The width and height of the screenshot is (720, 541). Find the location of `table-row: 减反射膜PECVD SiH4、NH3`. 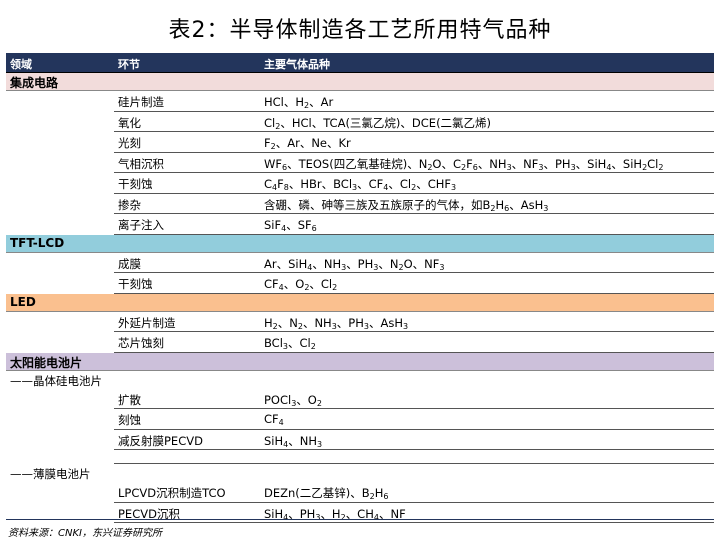

table-row: 减反射膜PECVD SiH4、NH3 is located at coordinates (360, 440).